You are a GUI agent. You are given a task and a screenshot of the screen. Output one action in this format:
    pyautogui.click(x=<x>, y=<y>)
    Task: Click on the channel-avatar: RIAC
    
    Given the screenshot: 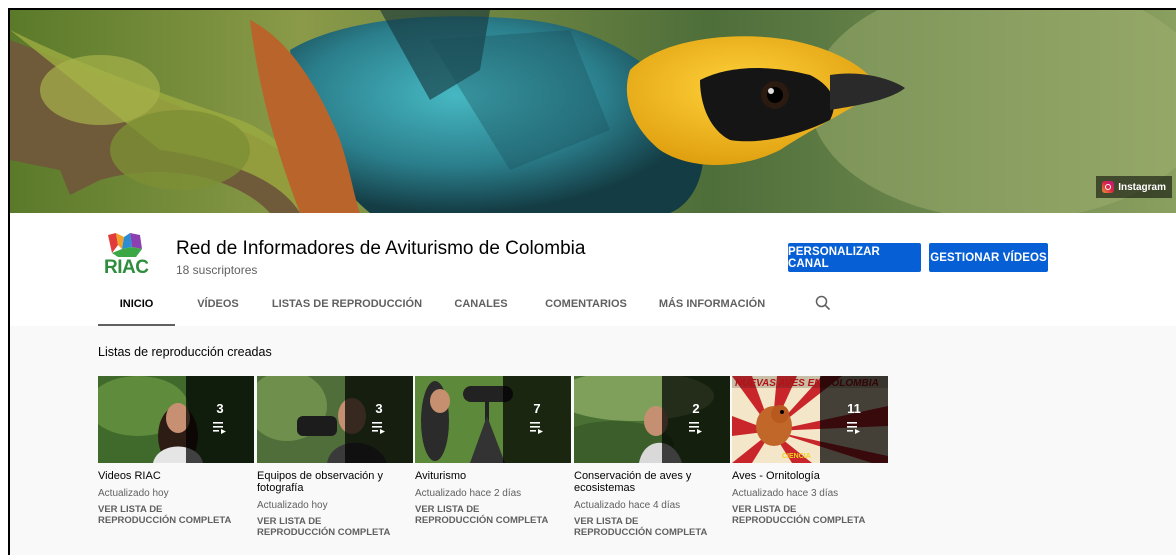 What is the action you would take?
    pyautogui.click(x=126, y=257)
    